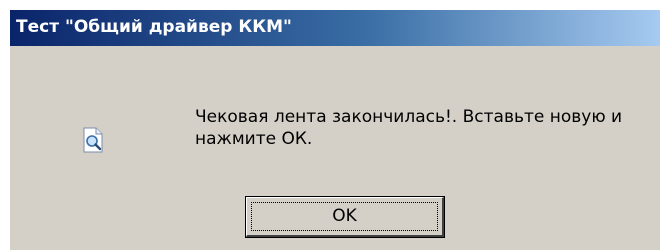 The image size is (660, 250). Describe the element at coordinates (93, 140) in the screenshot. I see `document-magnifier-icon` at that location.